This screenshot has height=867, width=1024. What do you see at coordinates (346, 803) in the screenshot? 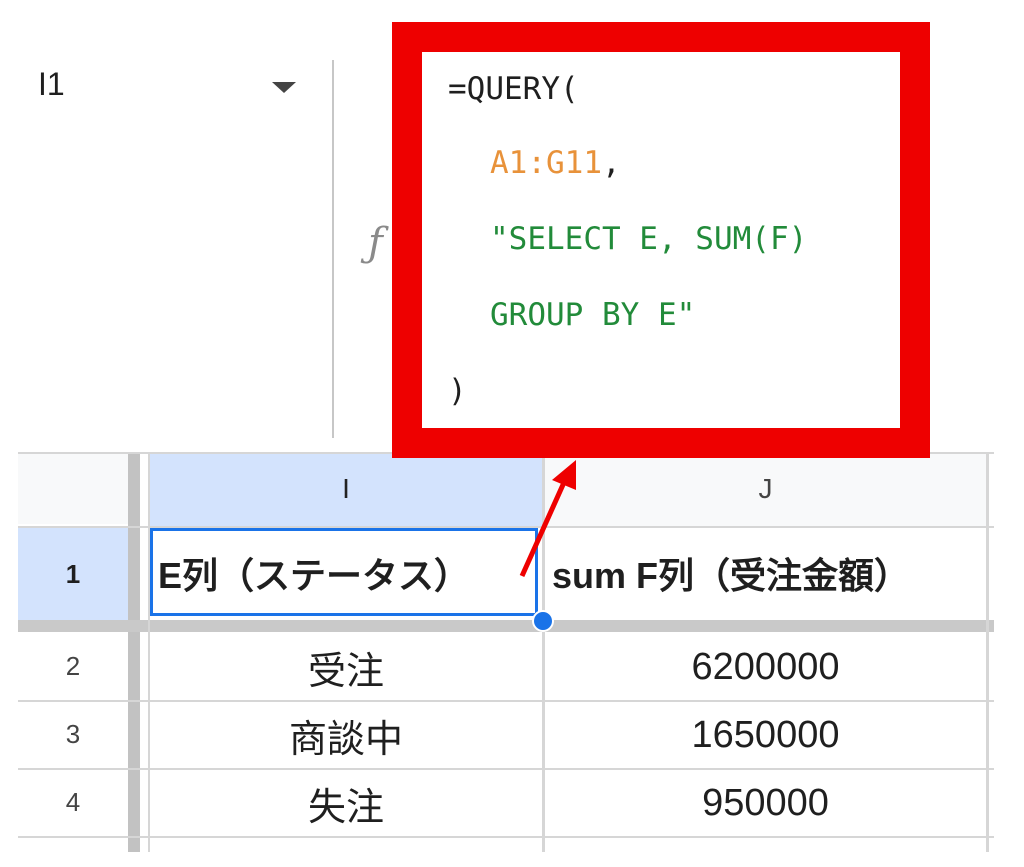
I see `cell-i4: 失注` at bounding box center [346, 803].